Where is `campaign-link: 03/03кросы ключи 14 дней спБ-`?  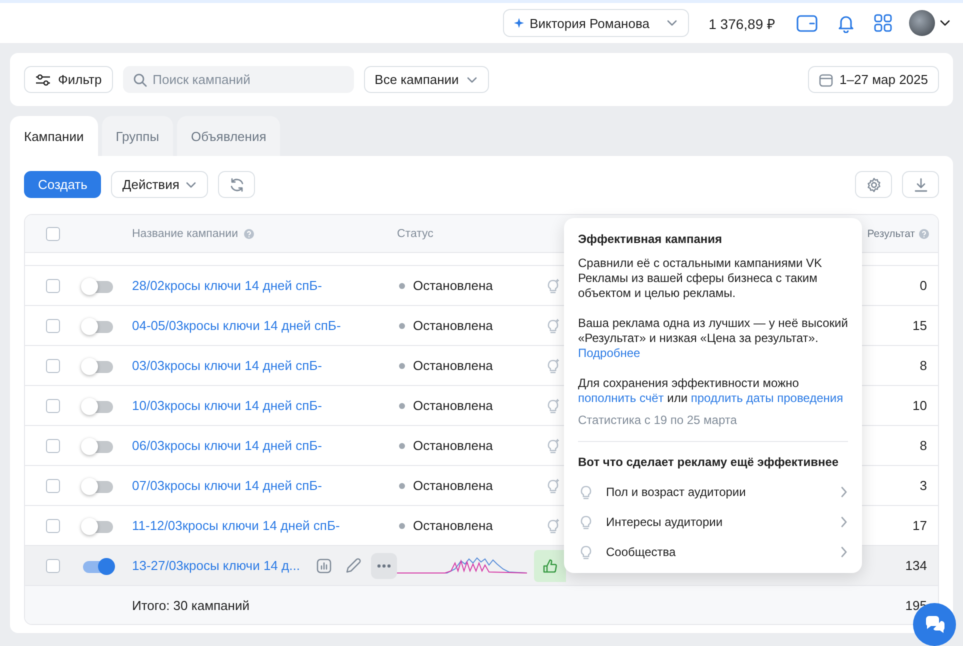
campaign-link: 03/03кросы ключи 14 дней спБ- is located at coordinates (227, 365).